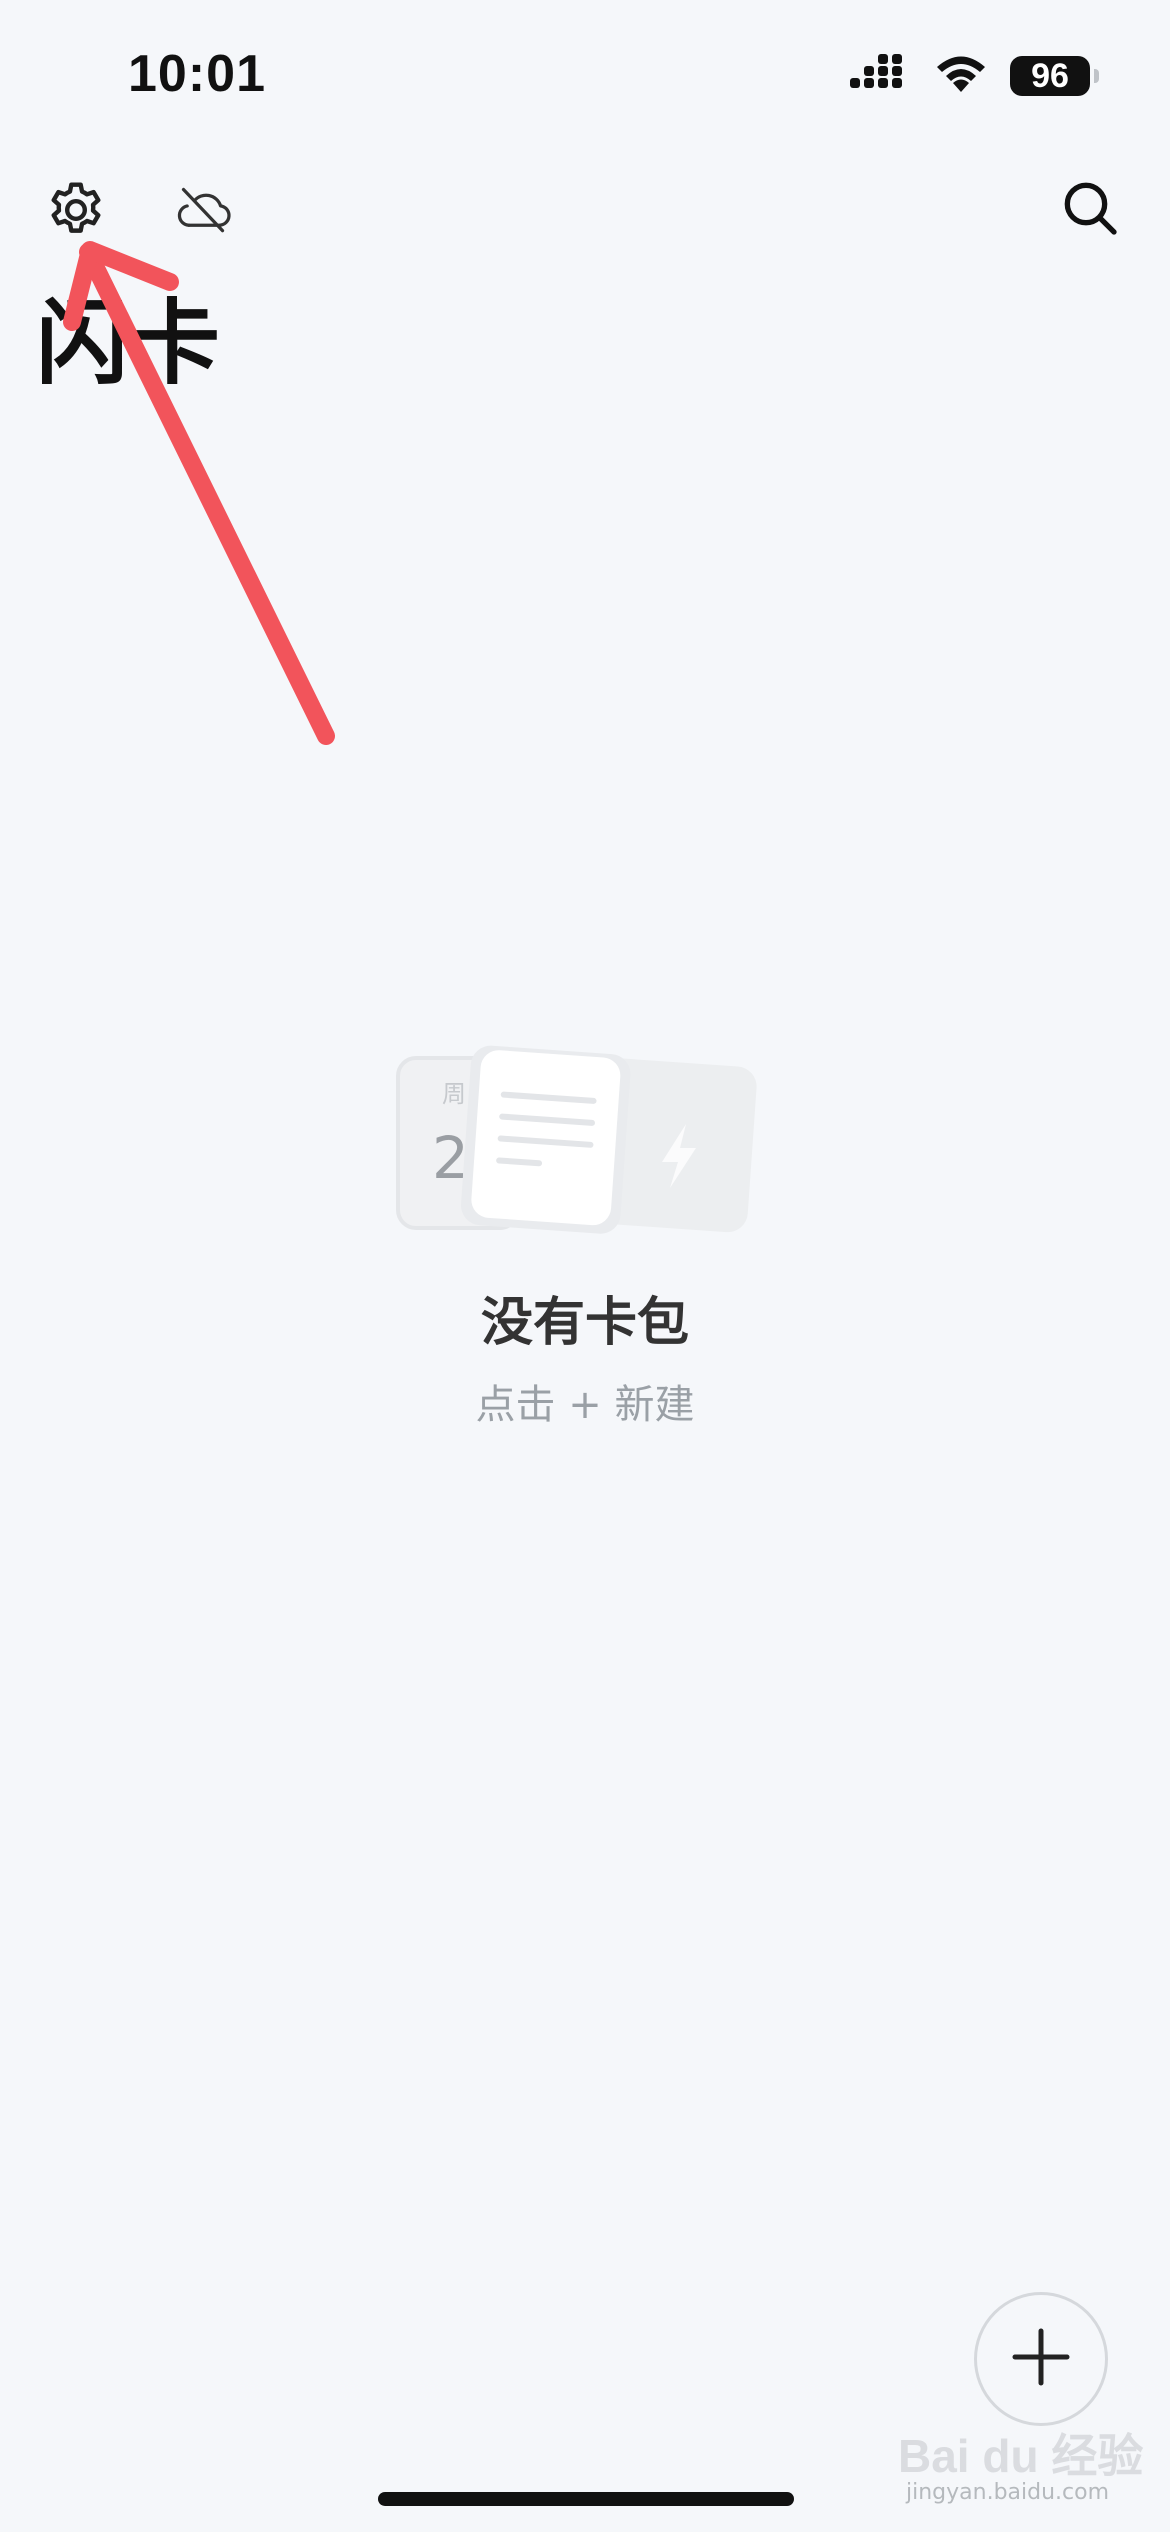 The width and height of the screenshot is (1170, 2532). I want to click on add-deck-button, so click(1041, 2359).